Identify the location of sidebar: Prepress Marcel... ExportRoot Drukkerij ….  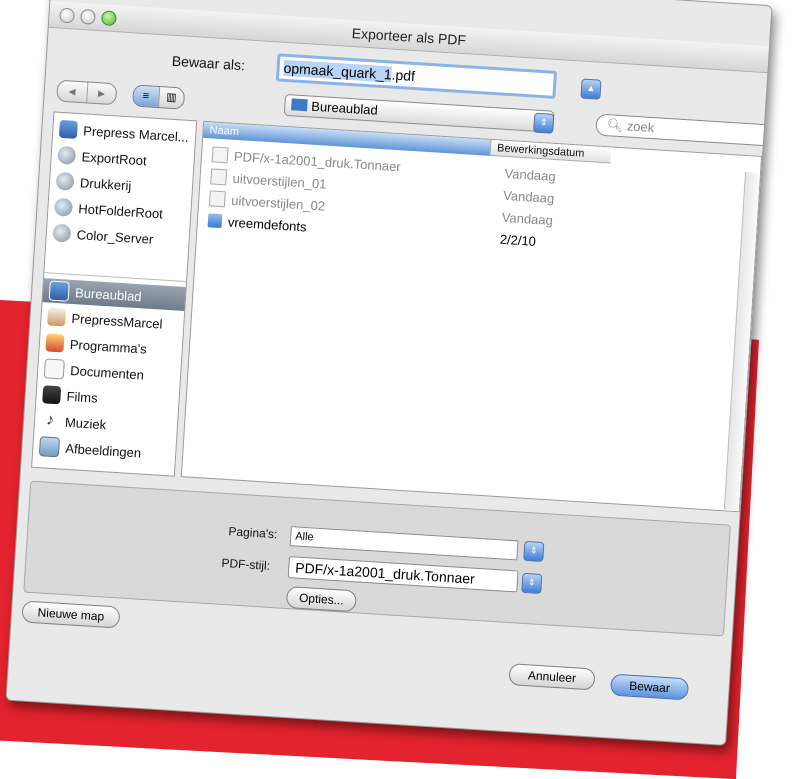
(114, 294).